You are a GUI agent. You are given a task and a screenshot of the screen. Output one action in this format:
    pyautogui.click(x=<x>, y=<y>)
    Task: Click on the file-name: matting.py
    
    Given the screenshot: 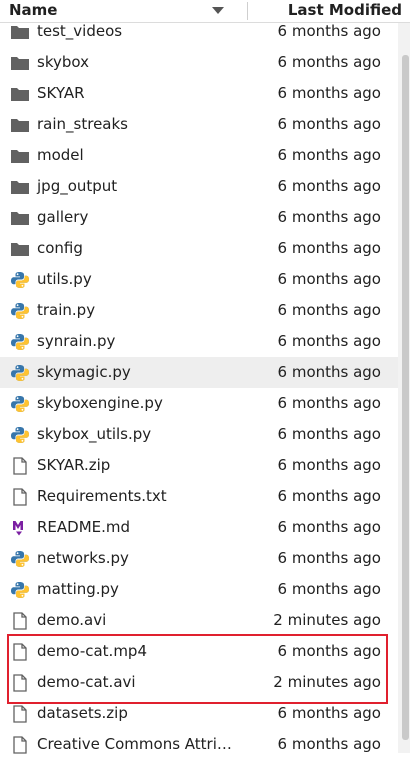 What is the action you would take?
    pyautogui.click(x=78, y=589)
    